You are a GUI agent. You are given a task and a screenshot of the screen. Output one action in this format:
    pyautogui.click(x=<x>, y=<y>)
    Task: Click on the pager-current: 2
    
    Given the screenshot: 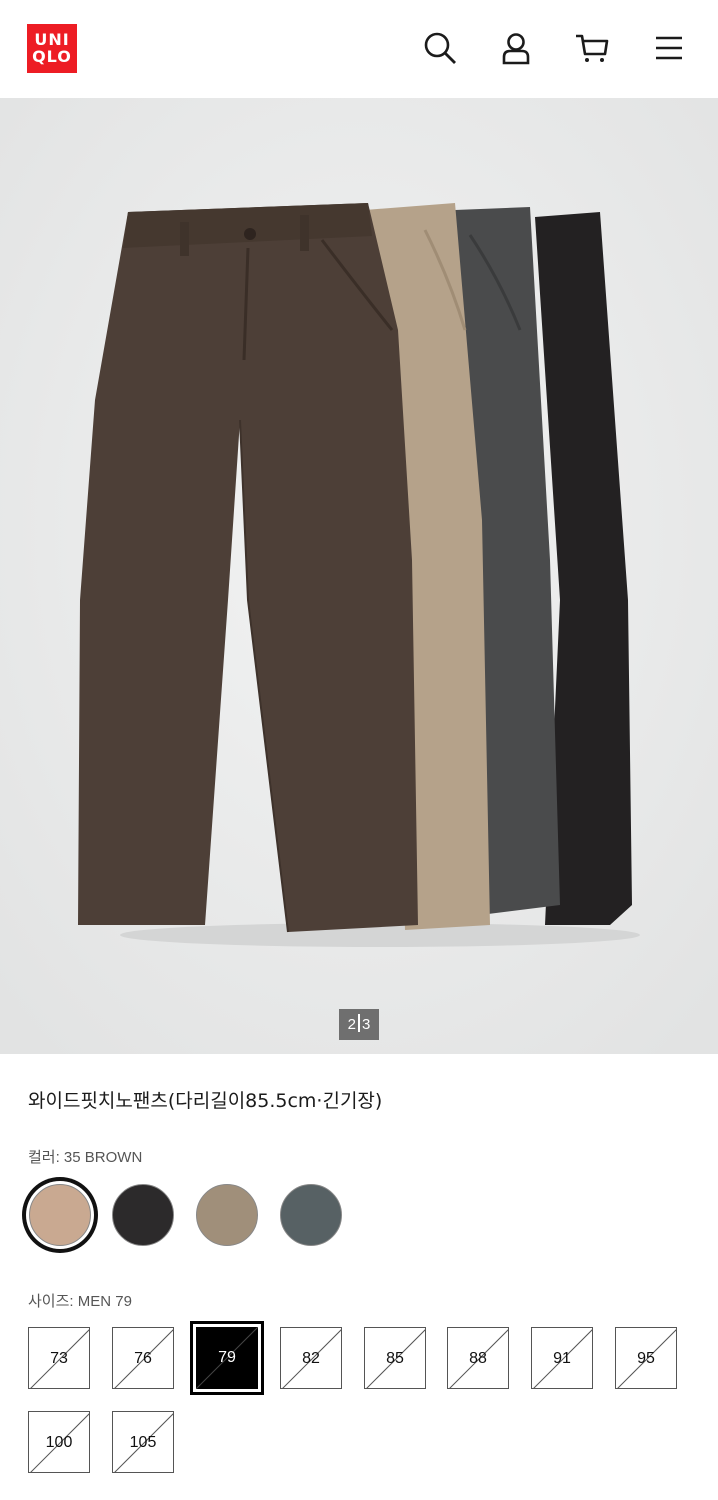 What is the action you would take?
    pyautogui.click(x=351, y=1024)
    